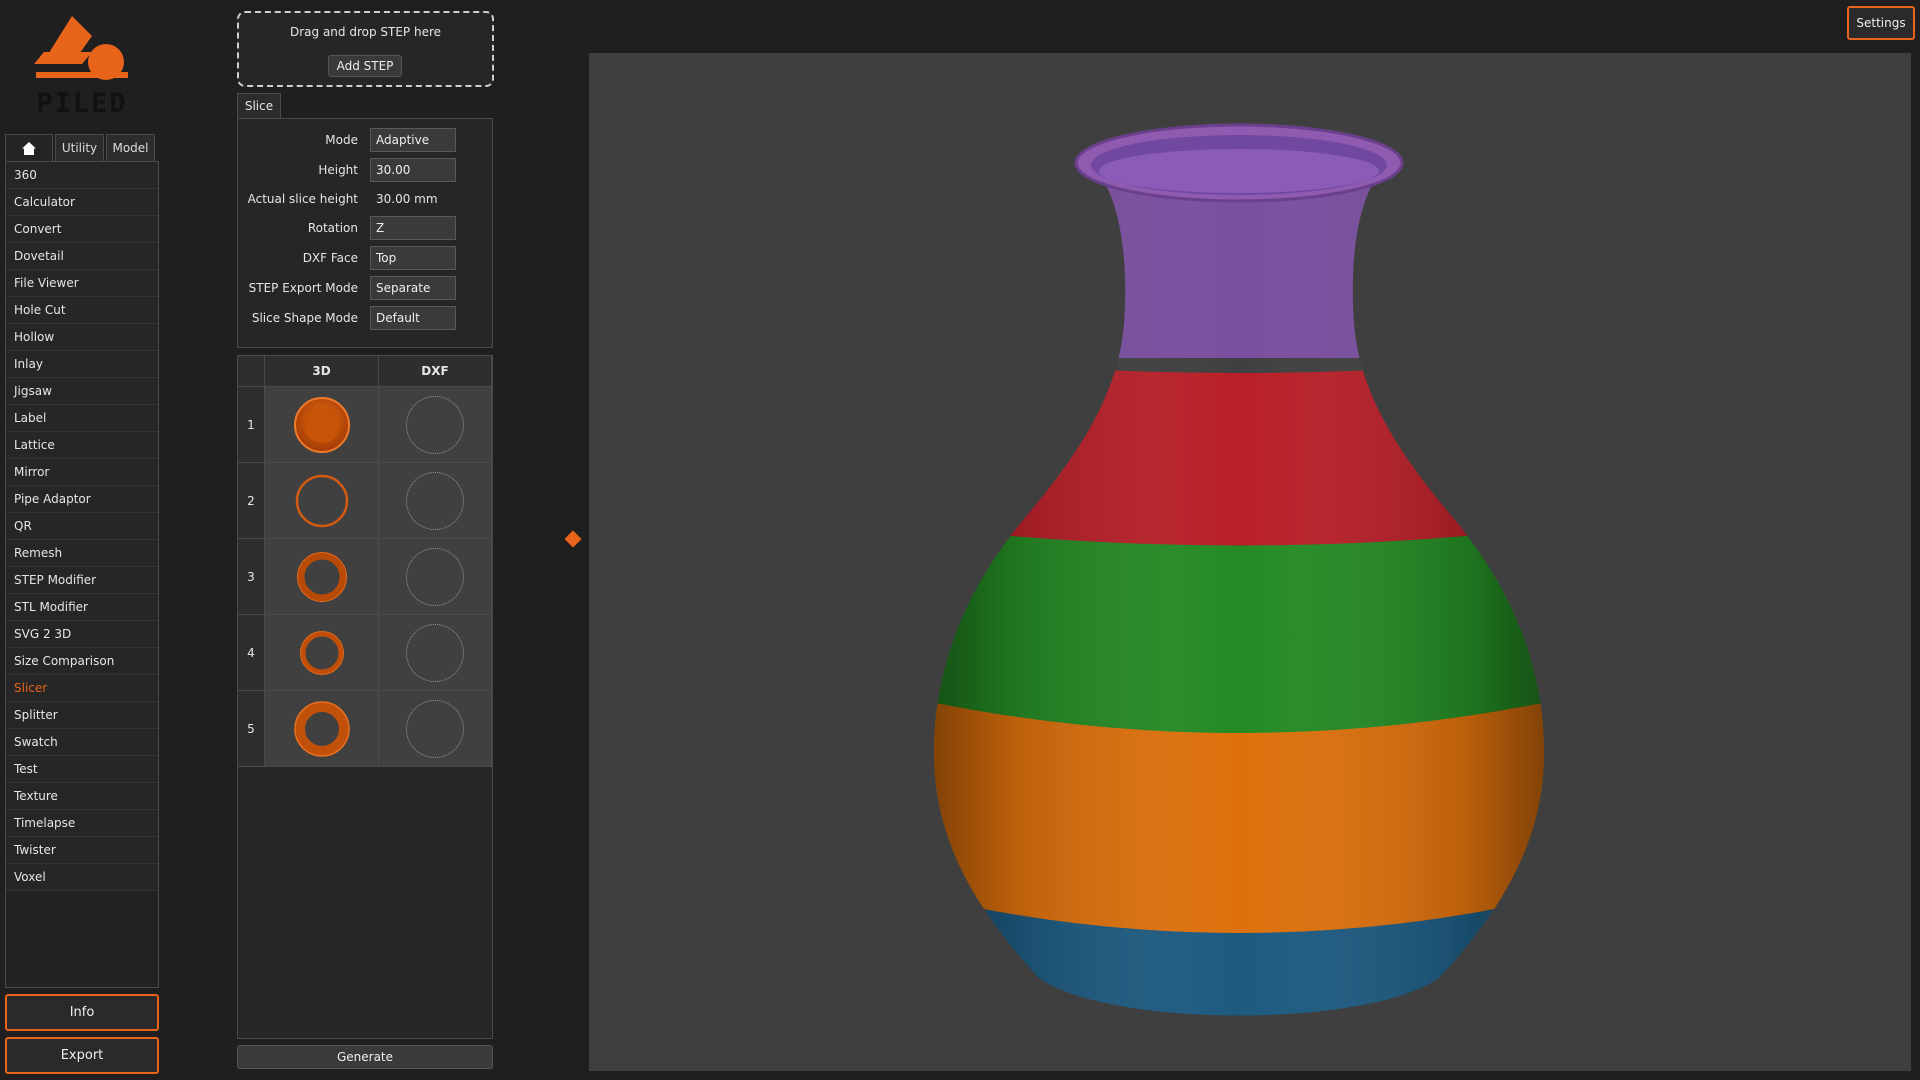 Image resolution: width=1920 pixels, height=1080 pixels. Describe the element at coordinates (366, 288) in the screenshot. I see `step-export-row: STEP Export Mode Separate` at that location.